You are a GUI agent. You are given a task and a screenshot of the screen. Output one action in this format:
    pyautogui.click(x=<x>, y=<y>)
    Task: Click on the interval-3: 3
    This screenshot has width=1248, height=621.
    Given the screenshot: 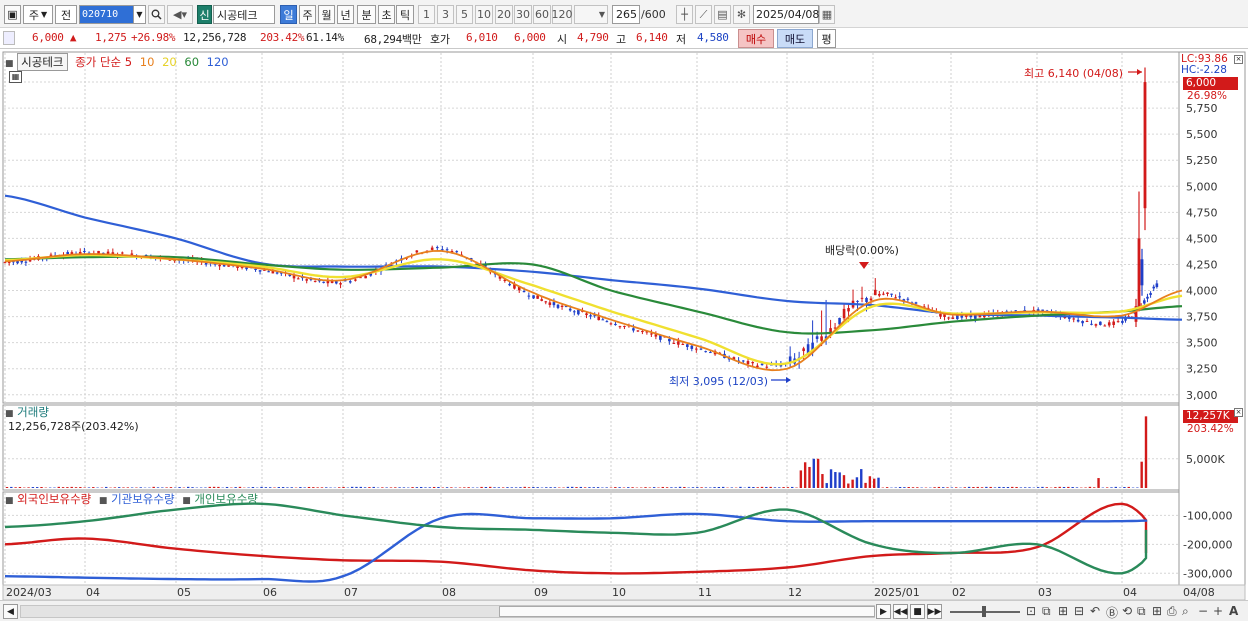 What is the action you would take?
    pyautogui.click(x=445, y=14)
    